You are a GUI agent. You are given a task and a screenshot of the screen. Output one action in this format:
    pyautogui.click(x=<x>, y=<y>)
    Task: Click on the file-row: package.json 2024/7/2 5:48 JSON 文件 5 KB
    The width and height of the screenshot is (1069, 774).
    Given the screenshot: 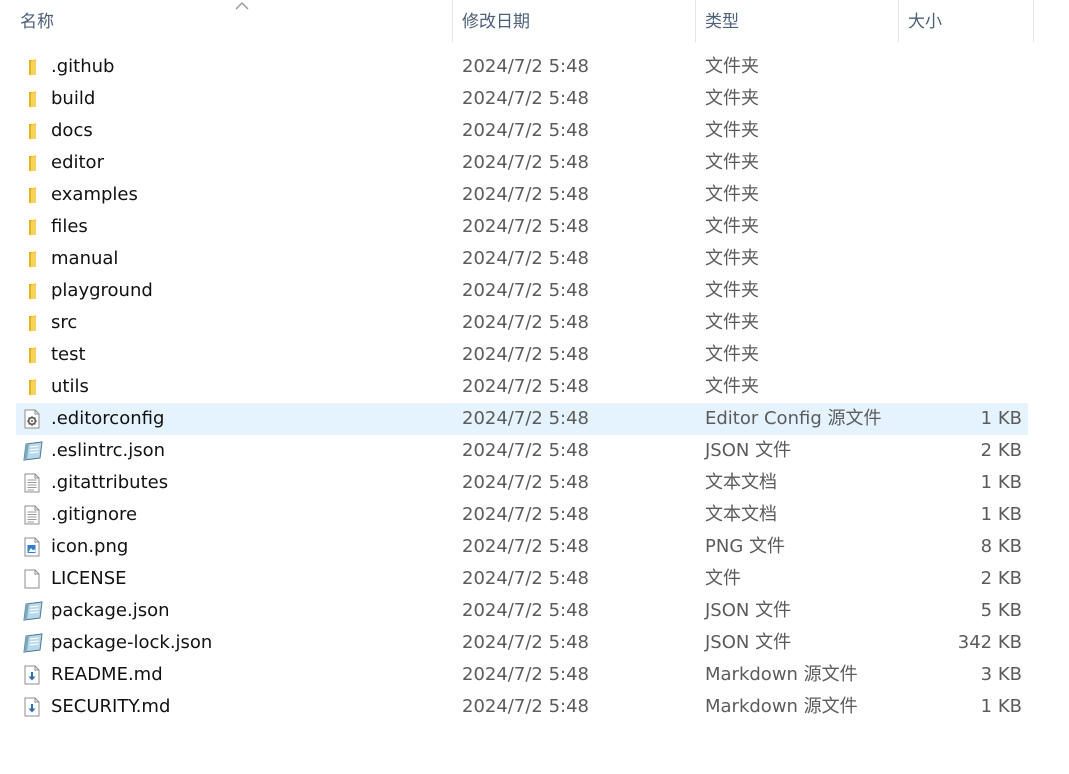 What is the action you would take?
    pyautogui.click(x=522, y=611)
    